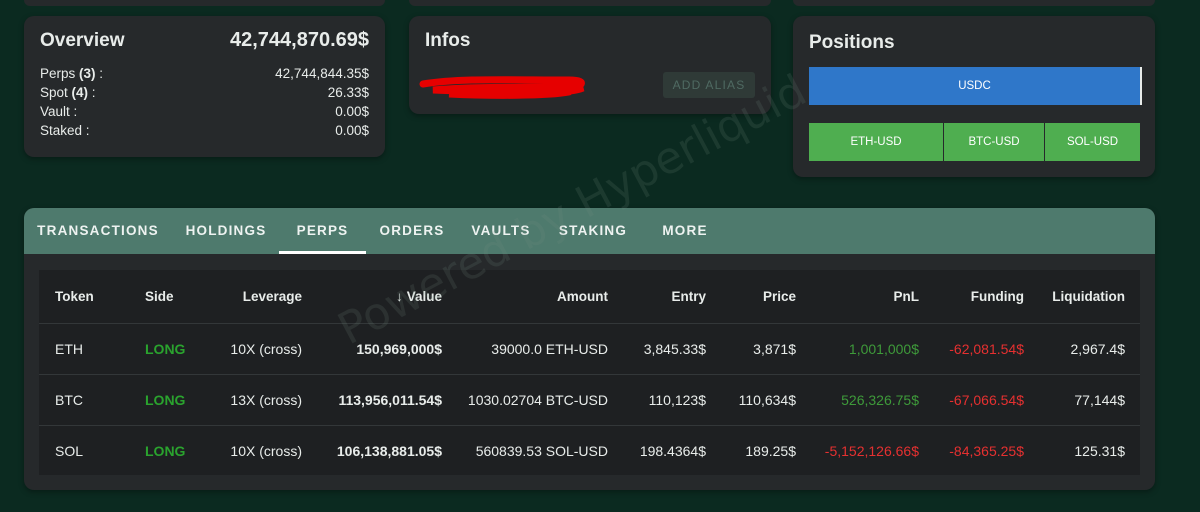 Image resolution: width=1200 pixels, height=512 pixels. What do you see at coordinates (424, 296) in the screenshot?
I see `header-value-label: Value` at bounding box center [424, 296].